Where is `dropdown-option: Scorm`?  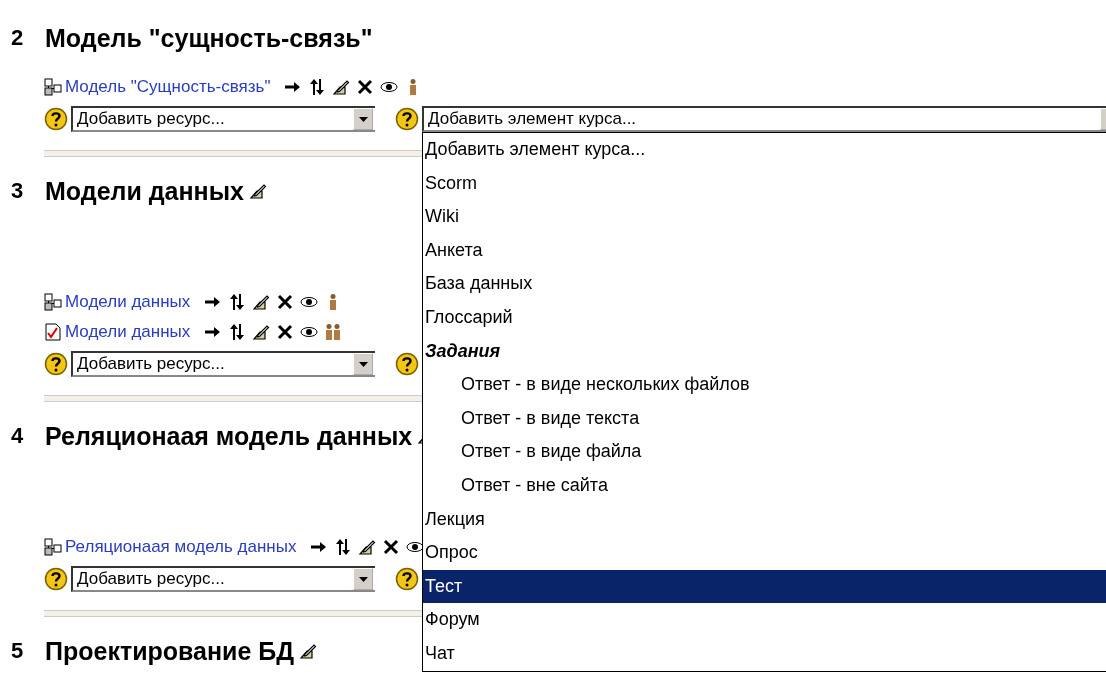
dropdown-option: Scorm is located at coordinates (764, 183).